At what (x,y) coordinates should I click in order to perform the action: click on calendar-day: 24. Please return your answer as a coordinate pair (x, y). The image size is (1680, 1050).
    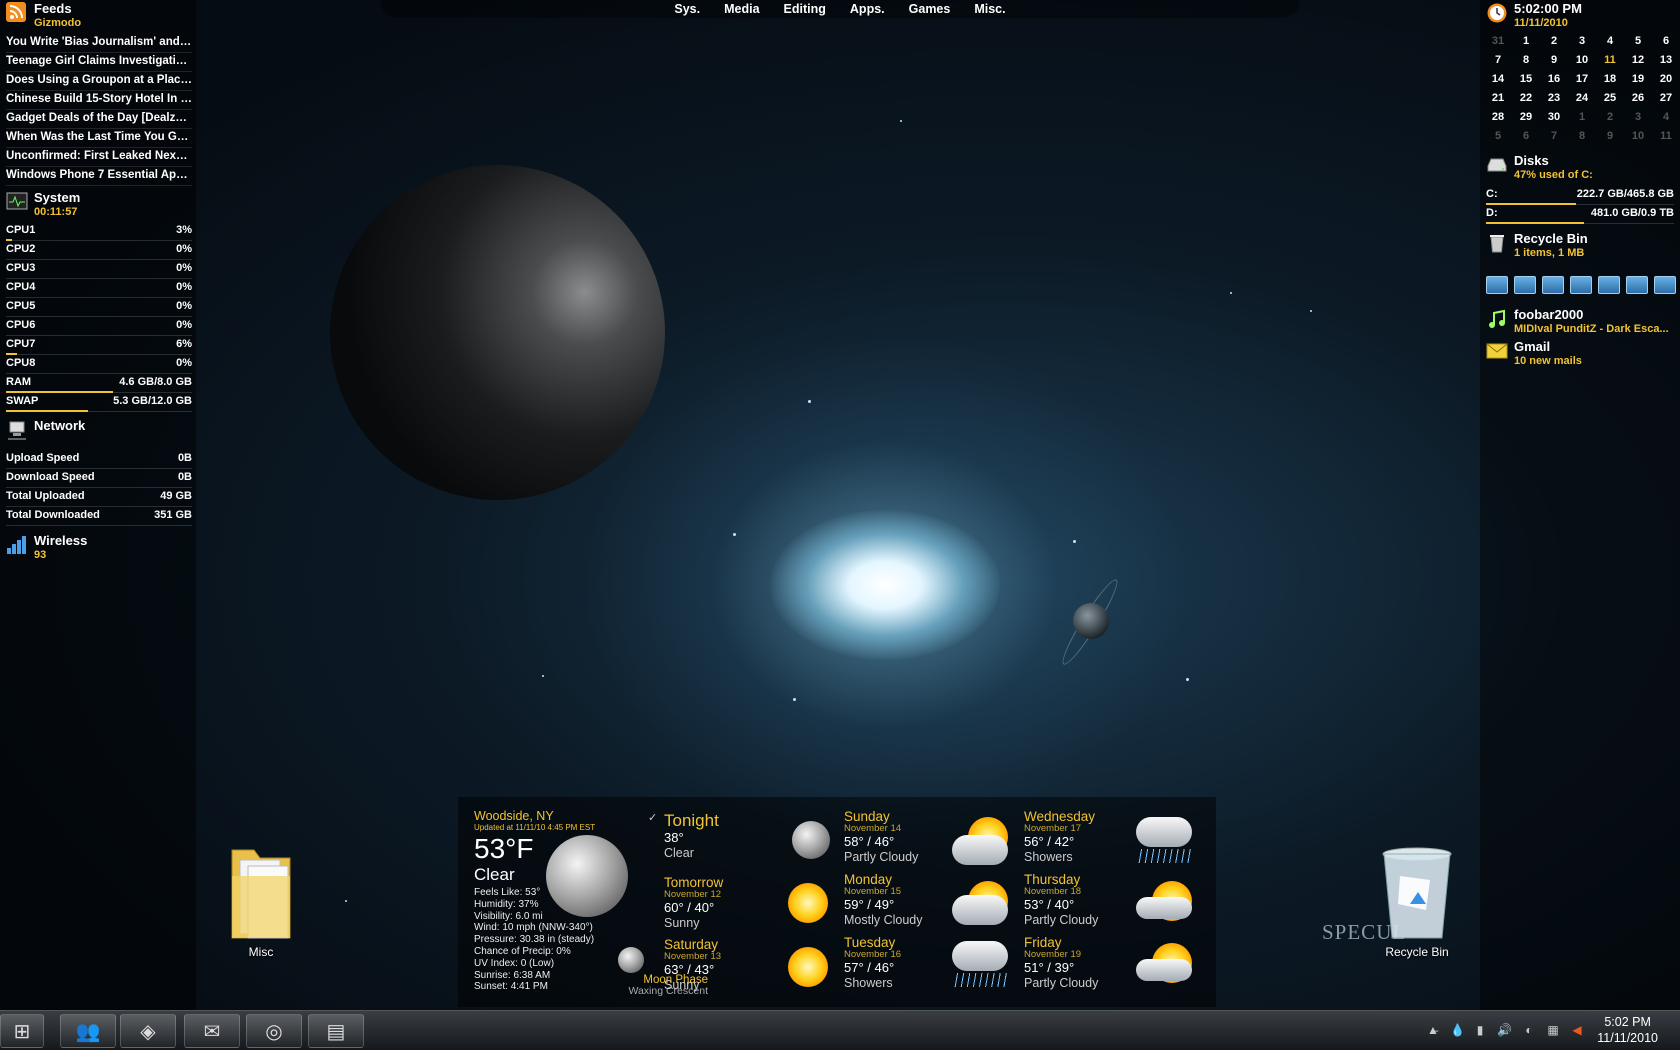
    Looking at the image, I should click on (1582, 98).